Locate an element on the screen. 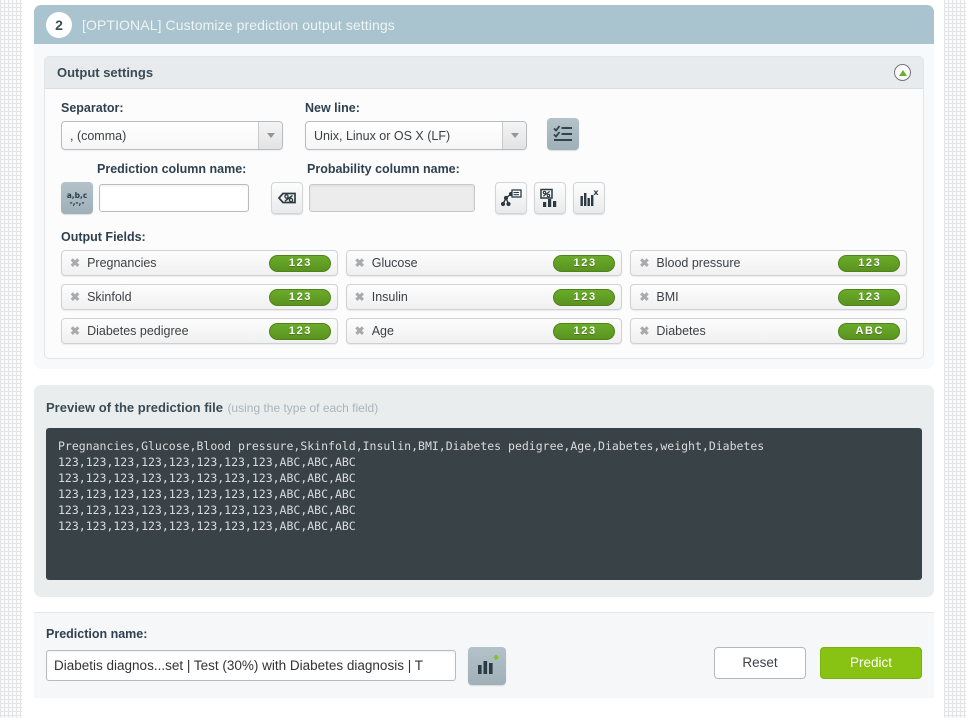  reset-button: Reset is located at coordinates (760, 662).